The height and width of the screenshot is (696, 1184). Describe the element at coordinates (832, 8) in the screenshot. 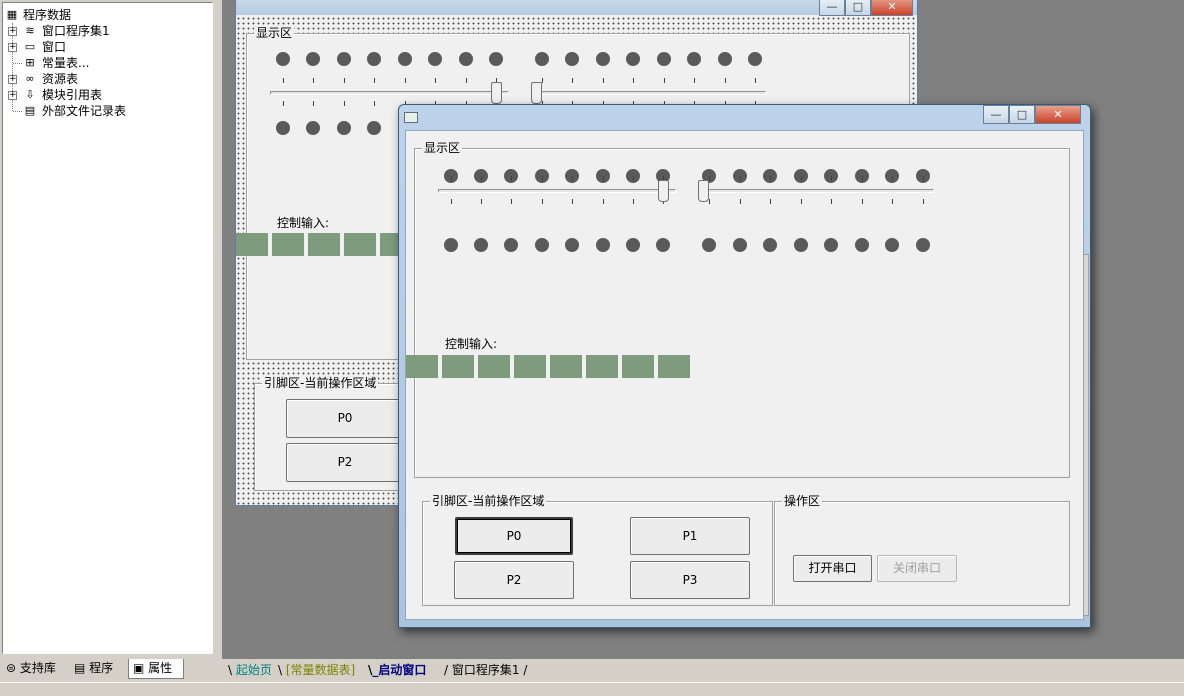

I see `design-minimize-button: —` at that location.